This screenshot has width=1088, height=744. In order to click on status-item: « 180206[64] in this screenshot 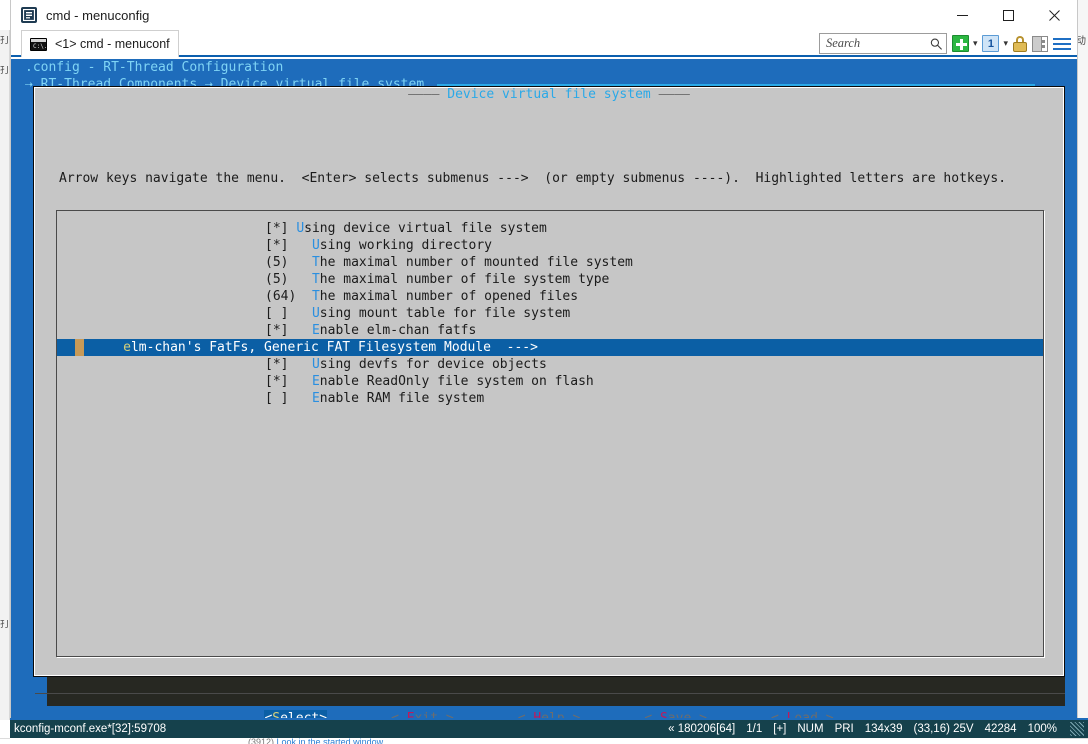, I will do `click(702, 729)`.